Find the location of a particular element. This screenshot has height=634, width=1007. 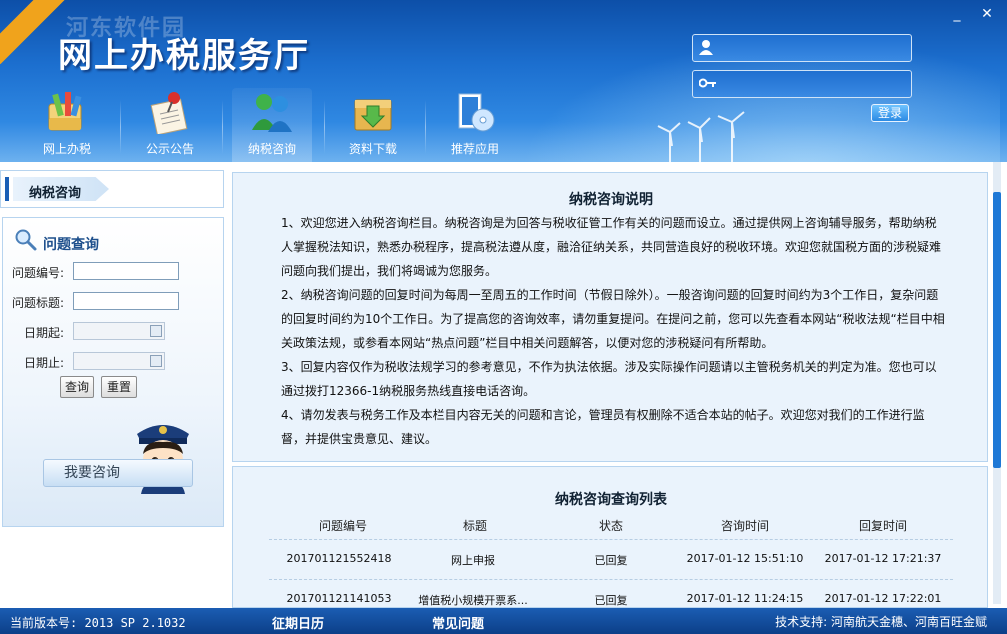

faq-link: 常见问题 is located at coordinates (458, 622).